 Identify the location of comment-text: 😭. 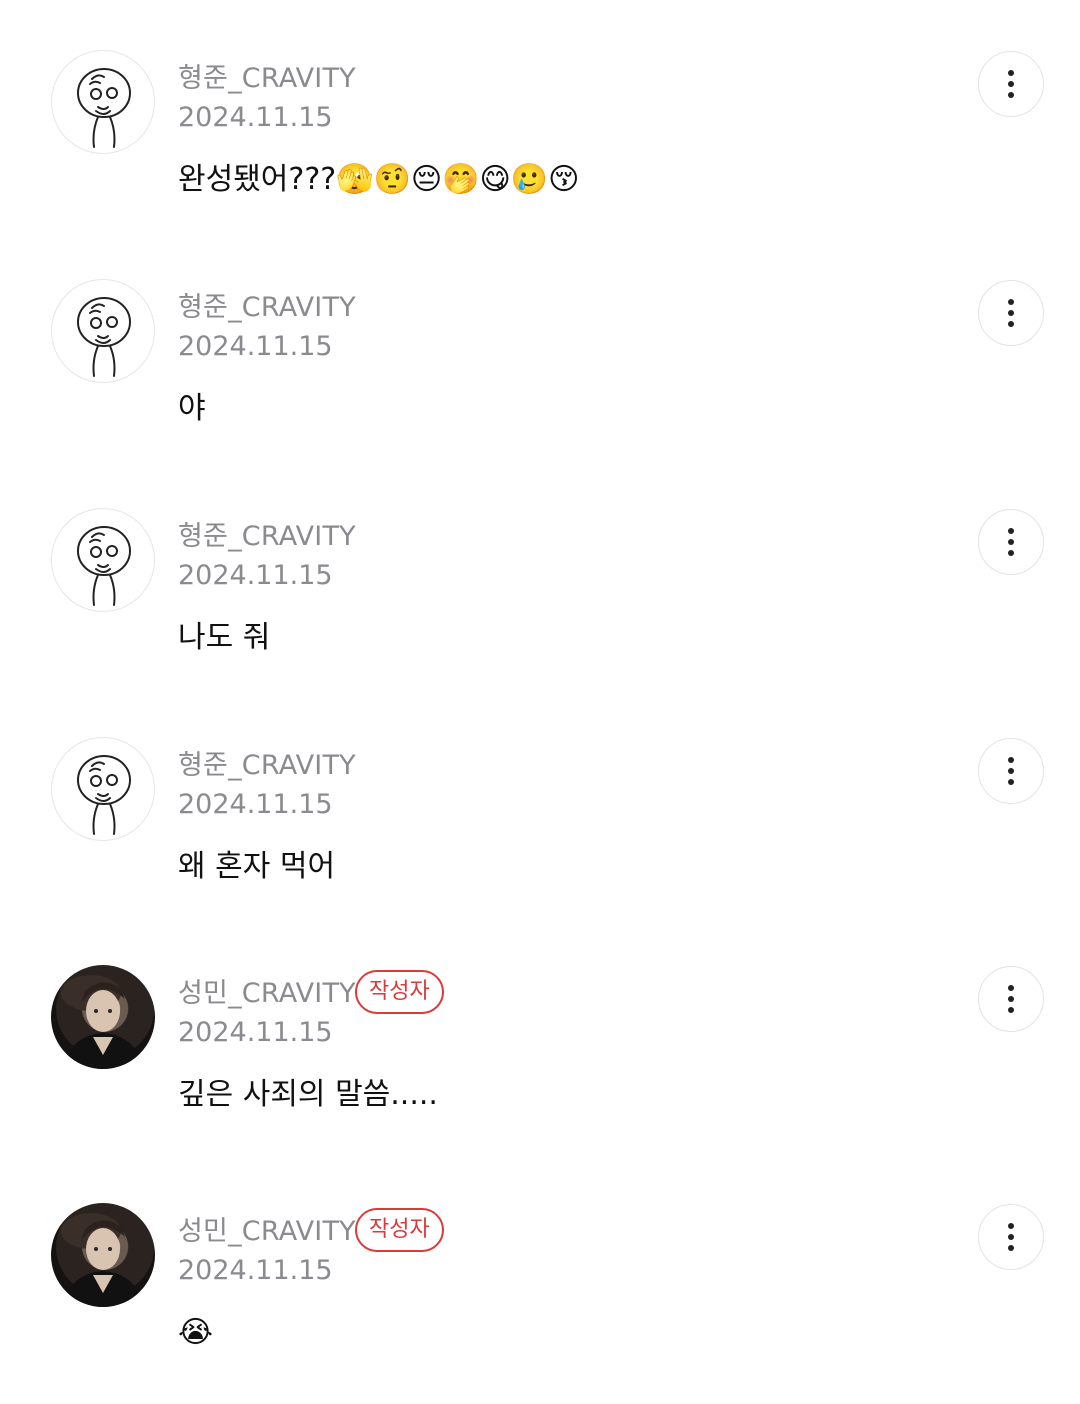
(196, 1332).